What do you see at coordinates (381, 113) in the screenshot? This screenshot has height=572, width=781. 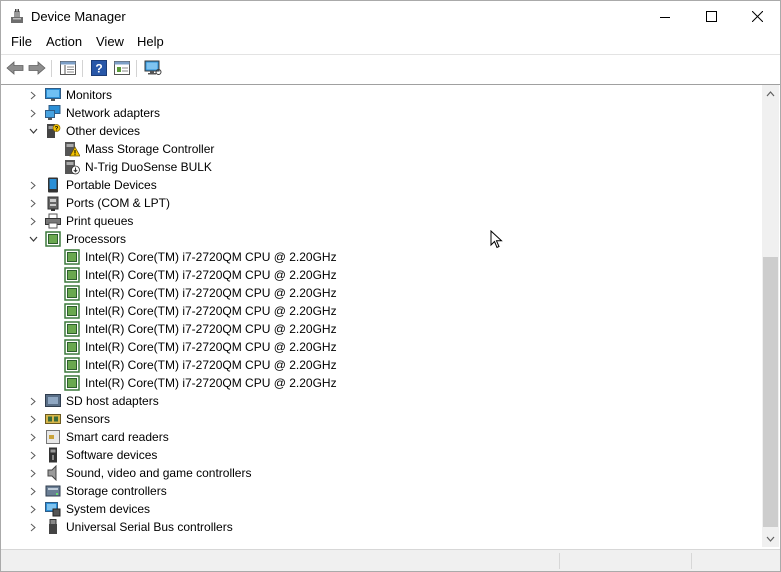 I see `tree-node-network-adapters: Network adapters` at bounding box center [381, 113].